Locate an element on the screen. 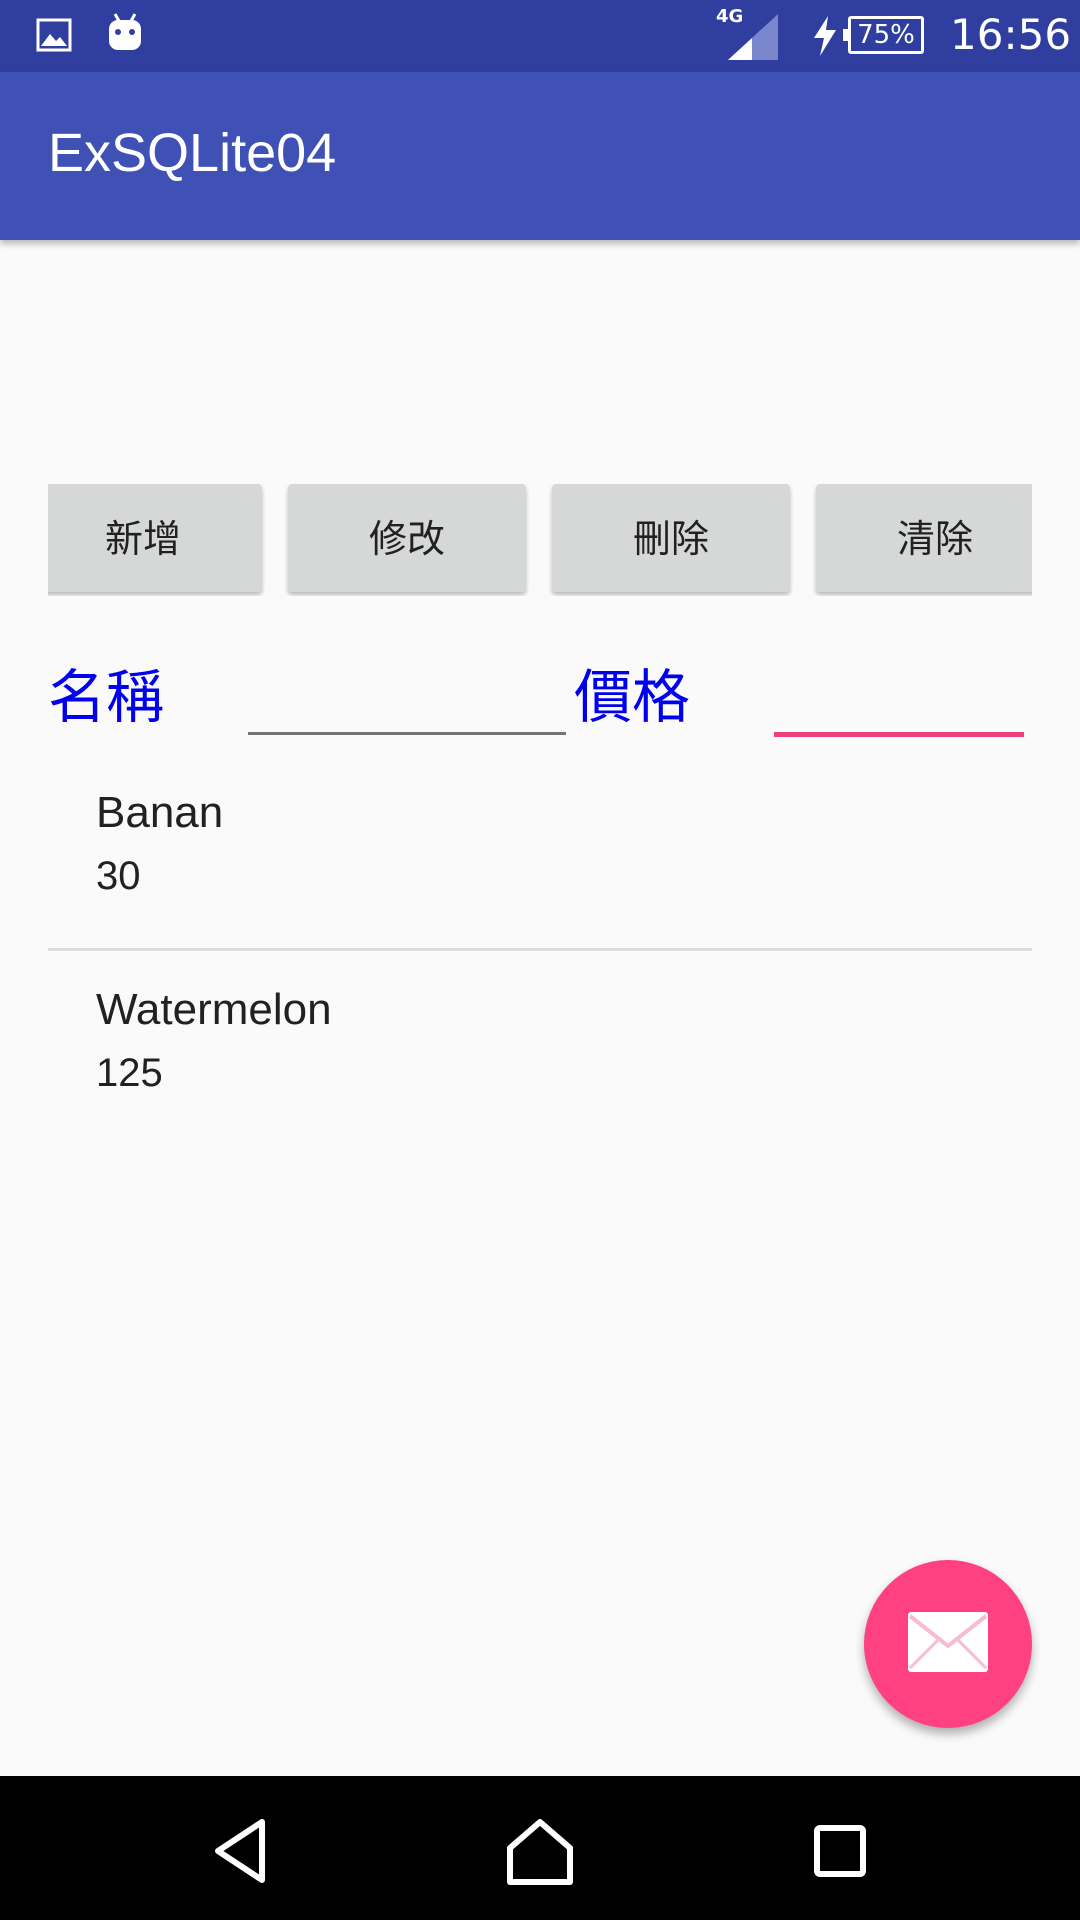 Image resolution: width=1080 pixels, height=1920 pixels. item-price: 125 is located at coordinates (129, 1073).